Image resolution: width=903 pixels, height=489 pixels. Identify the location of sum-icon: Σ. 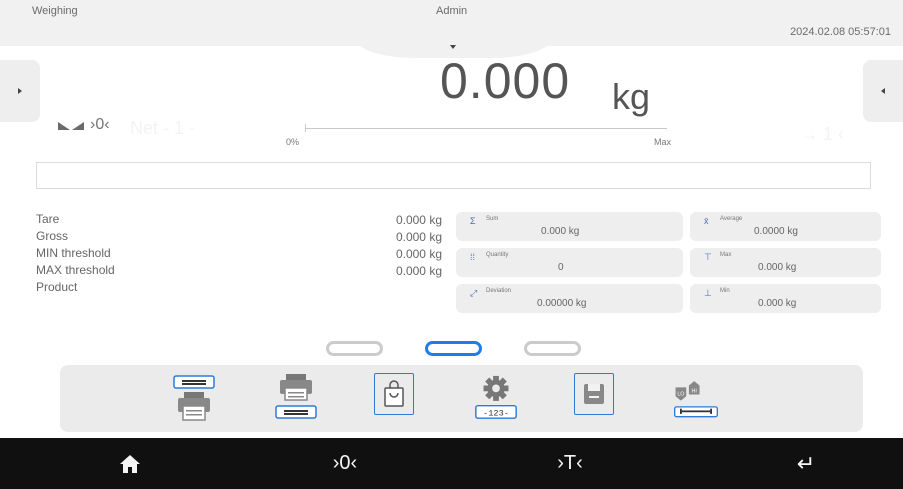
(473, 221).